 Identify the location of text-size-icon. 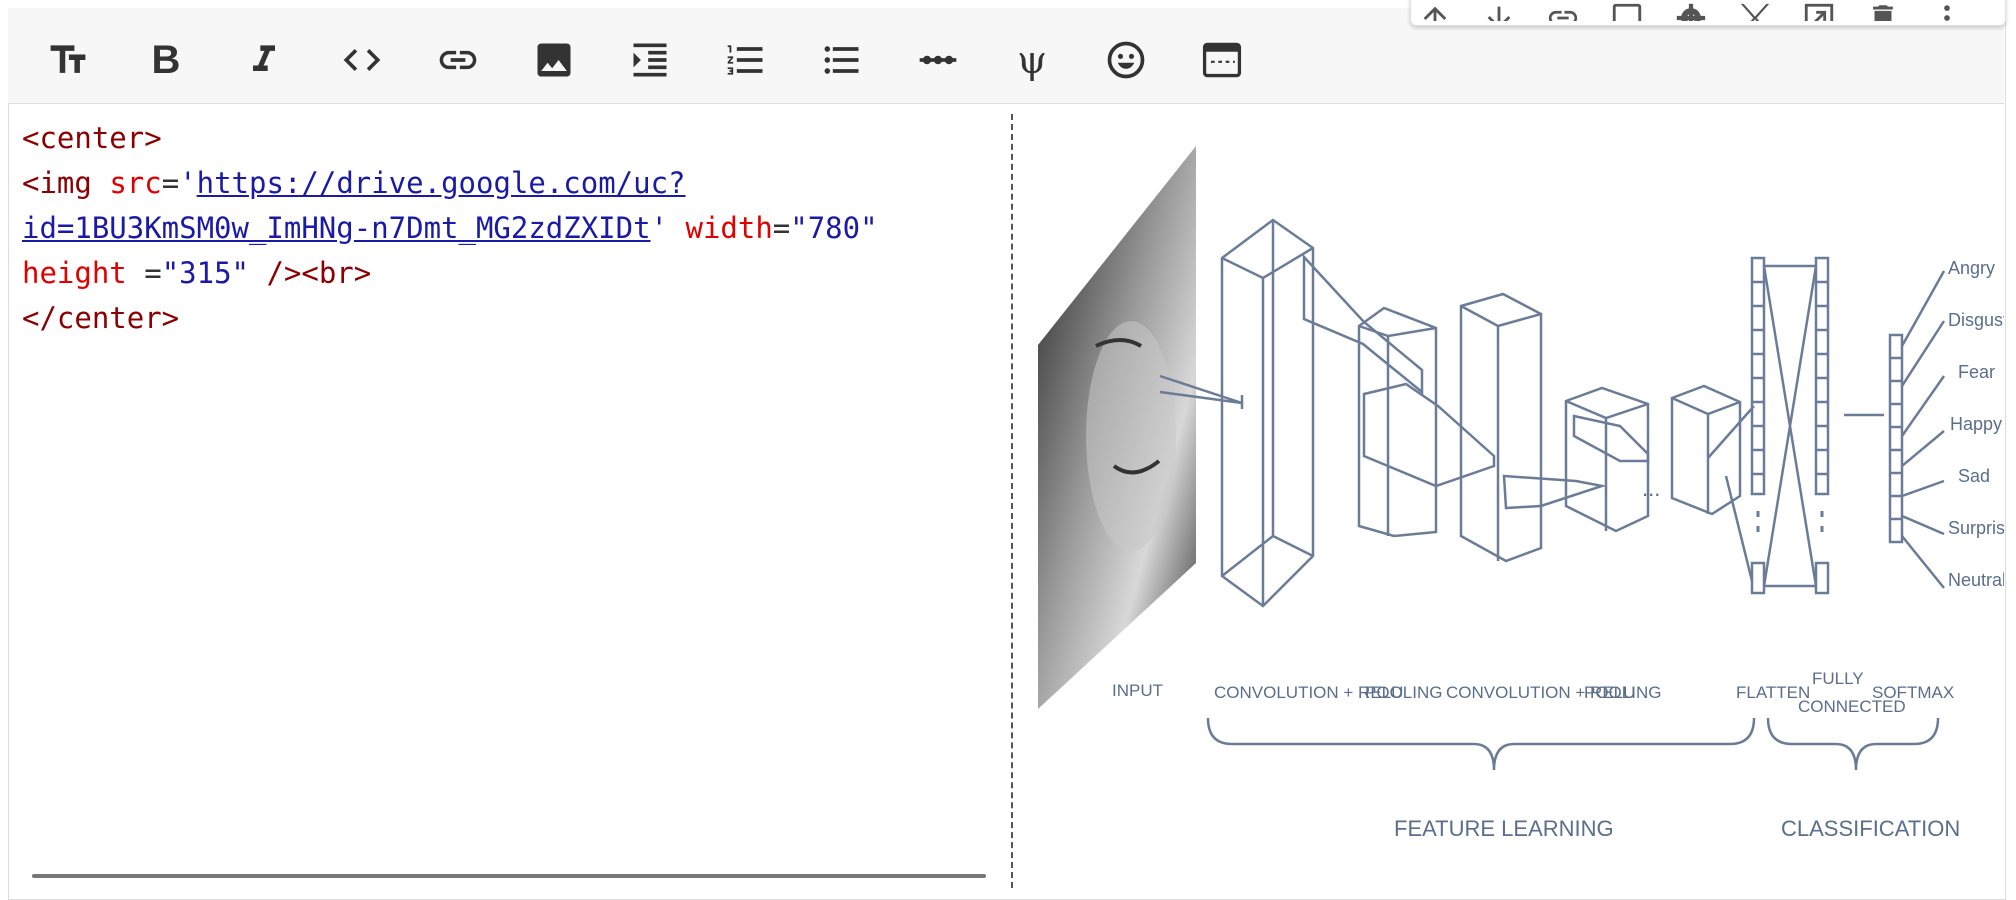
(68, 59).